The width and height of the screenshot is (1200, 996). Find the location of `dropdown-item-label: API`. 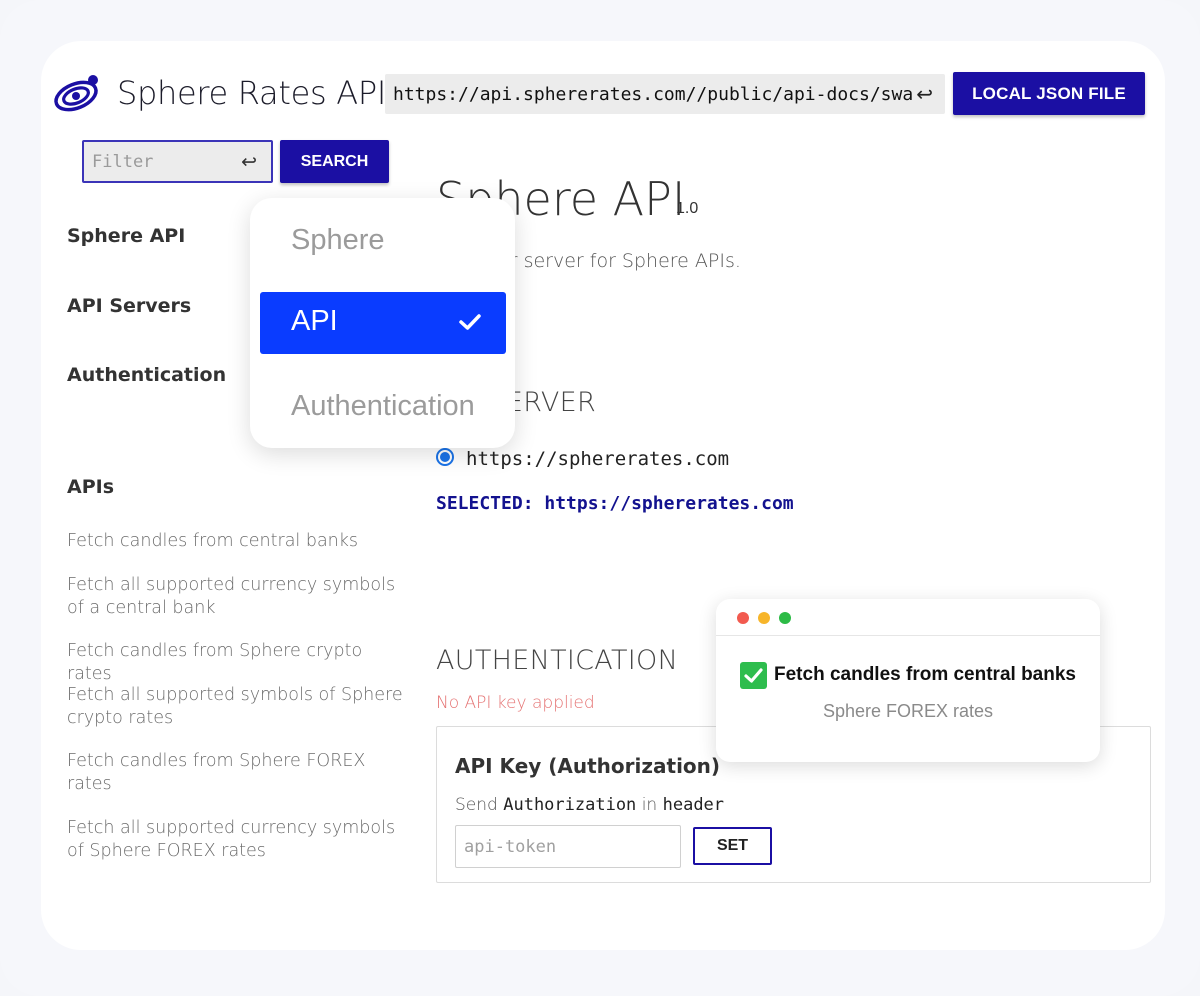

dropdown-item-label: API is located at coordinates (314, 321).